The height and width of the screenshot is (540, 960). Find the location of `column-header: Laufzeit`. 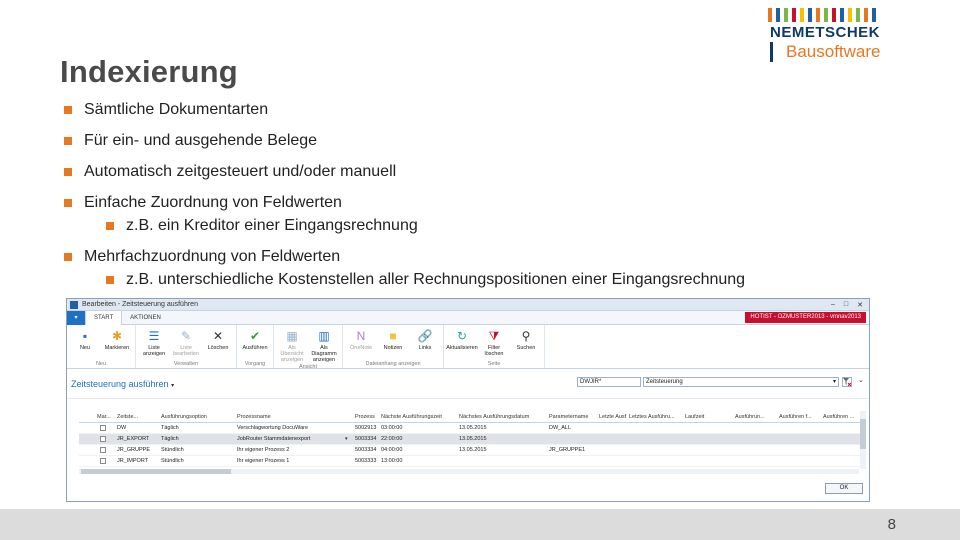

column-header: Laufzeit is located at coordinates (708, 417).